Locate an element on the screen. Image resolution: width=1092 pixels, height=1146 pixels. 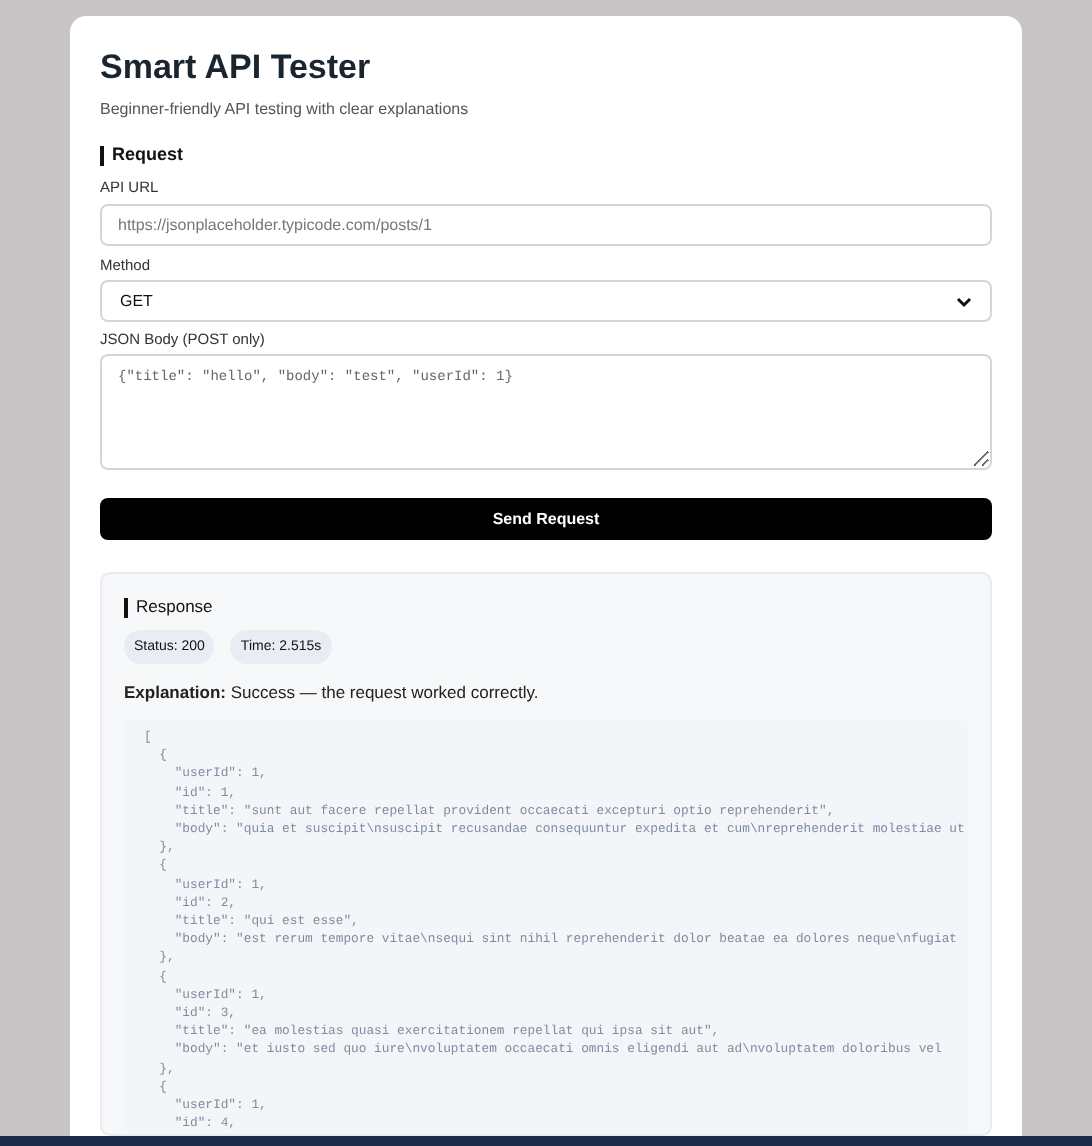
app-subtitle: Beginner-friendly API testing with clear explanations is located at coordinates (285, 110).